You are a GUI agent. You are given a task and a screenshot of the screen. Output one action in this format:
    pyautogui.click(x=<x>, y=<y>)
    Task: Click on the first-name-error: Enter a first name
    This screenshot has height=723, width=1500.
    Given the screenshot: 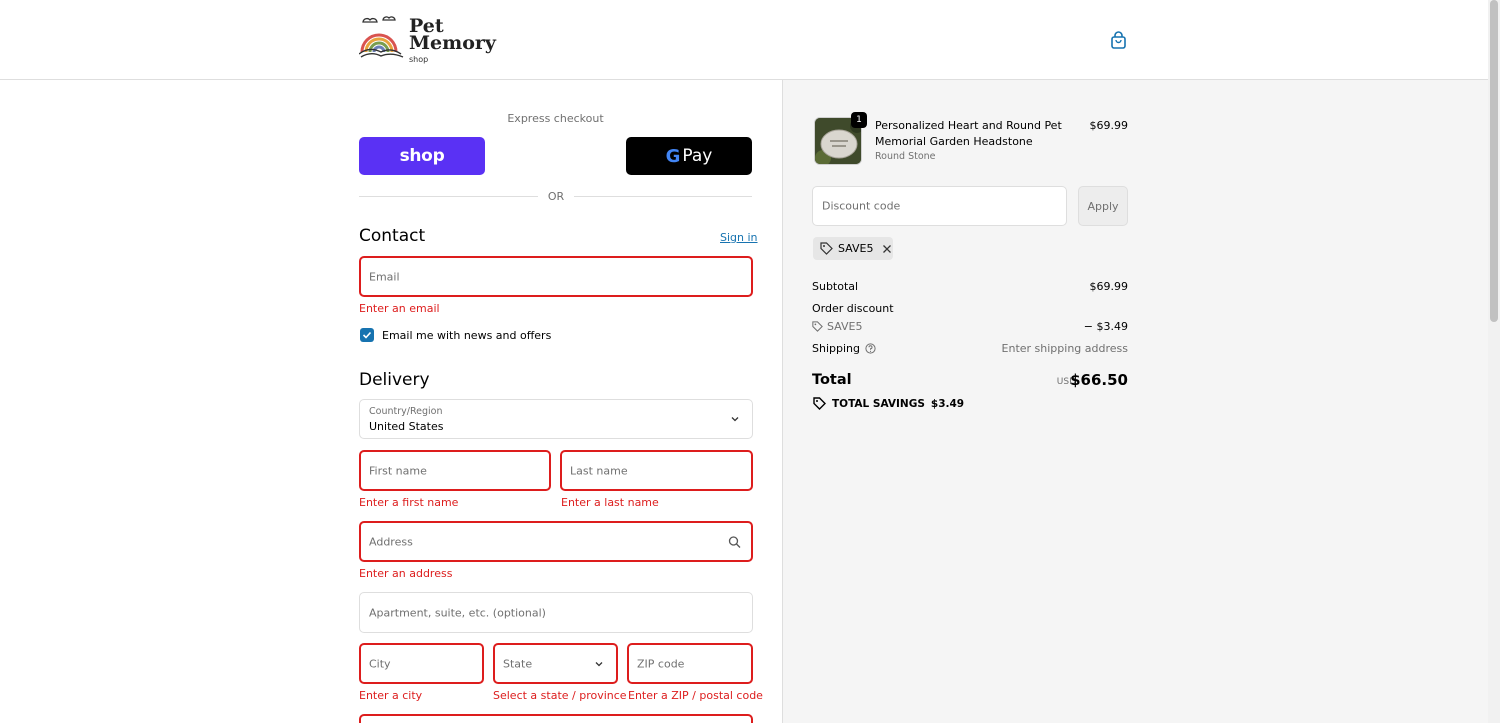 What is the action you would take?
    pyautogui.click(x=409, y=502)
    